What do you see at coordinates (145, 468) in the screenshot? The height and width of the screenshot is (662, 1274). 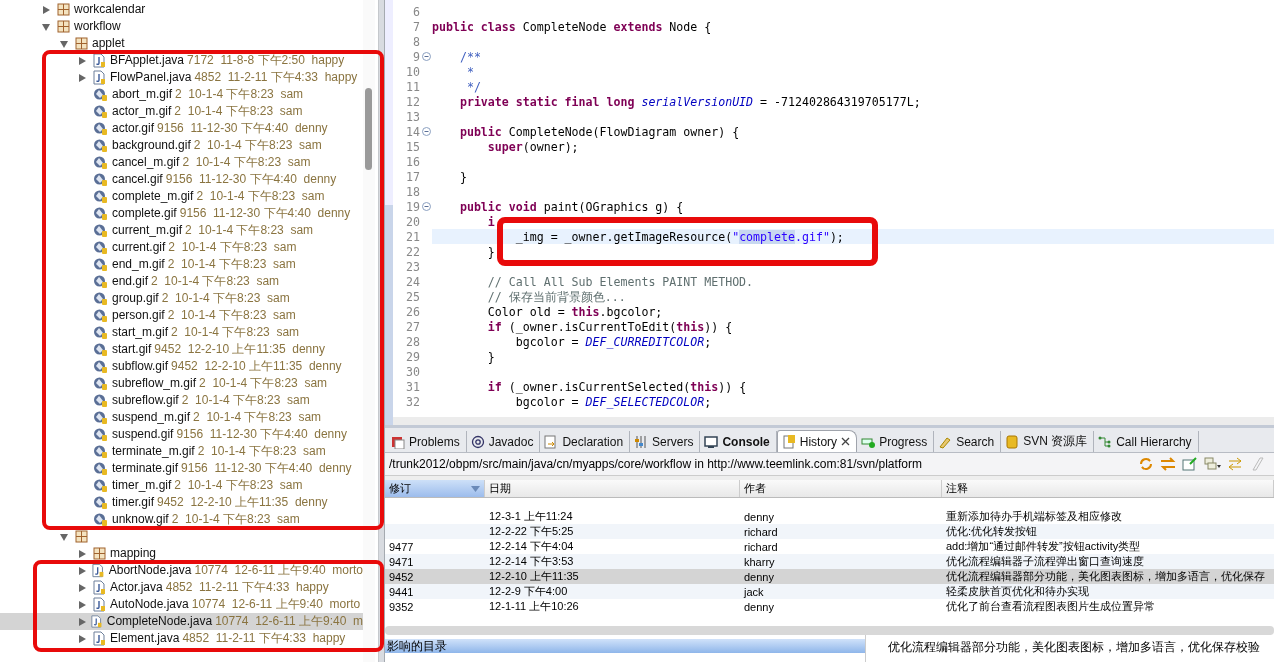 I see `tree-item: terminate.gif` at bounding box center [145, 468].